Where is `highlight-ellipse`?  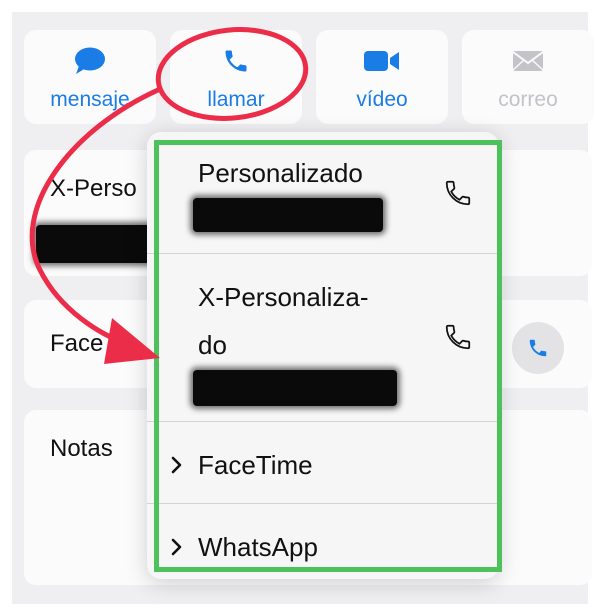
highlight-ellipse is located at coordinates (232, 74).